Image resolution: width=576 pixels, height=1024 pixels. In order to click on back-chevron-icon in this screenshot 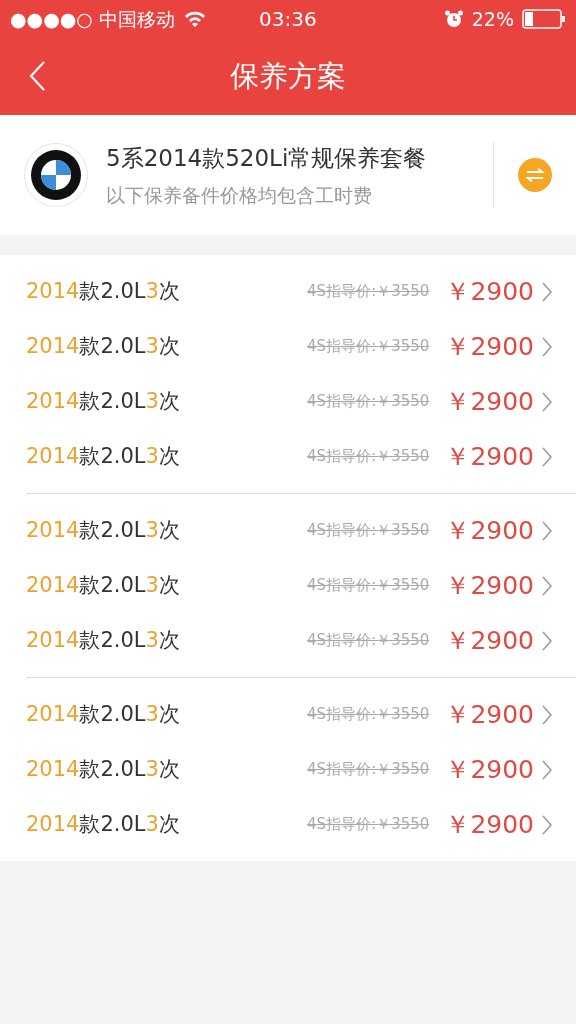, I will do `click(37, 76)`.